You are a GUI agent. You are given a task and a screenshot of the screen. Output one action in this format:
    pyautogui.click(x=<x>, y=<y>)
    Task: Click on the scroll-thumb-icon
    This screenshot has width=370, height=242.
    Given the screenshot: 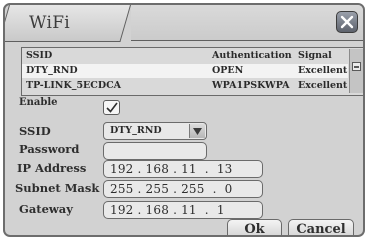 What is the action you would take?
    pyautogui.click(x=356, y=66)
    